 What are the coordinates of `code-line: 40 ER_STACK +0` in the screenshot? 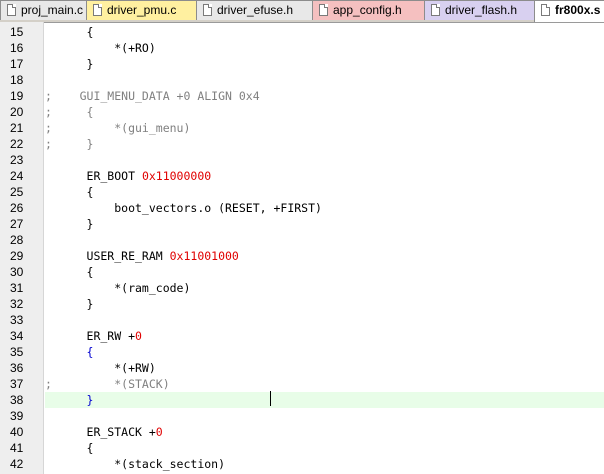 It's located at (302, 432).